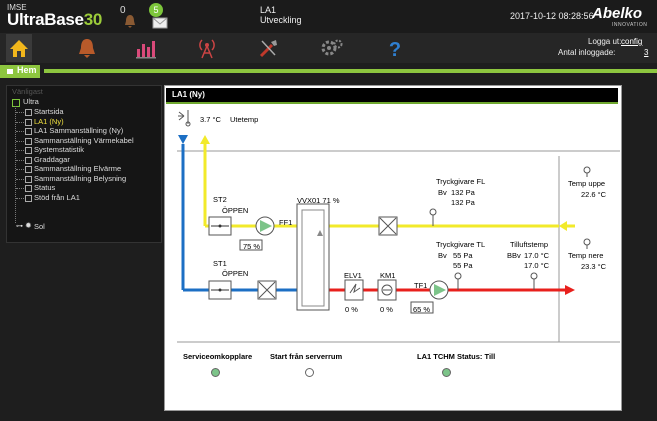  I want to click on page-title-line, so click(350, 71).